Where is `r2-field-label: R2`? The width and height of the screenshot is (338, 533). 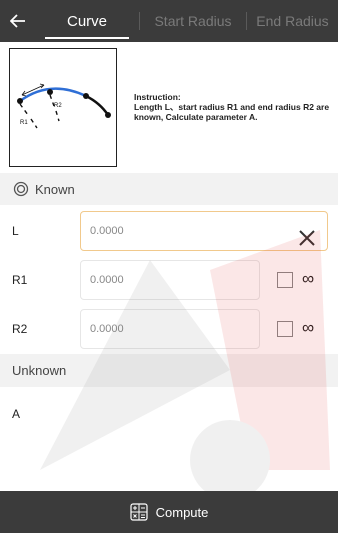 r2-field-label: R2 is located at coordinates (20, 329).